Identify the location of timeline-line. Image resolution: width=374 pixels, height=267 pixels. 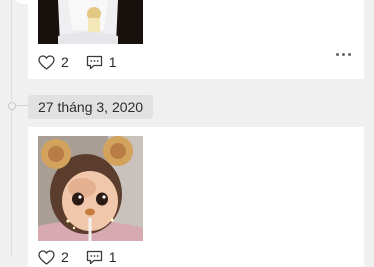
(11, 128).